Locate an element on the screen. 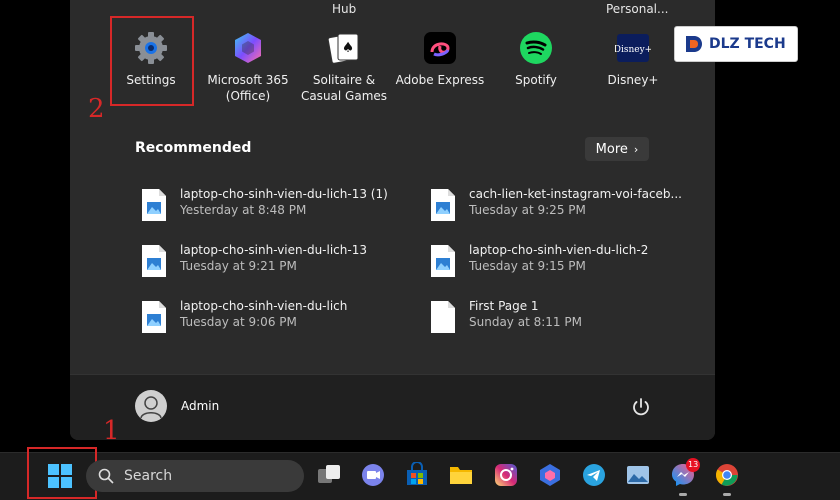 The height and width of the screenshot is (500, 840). user-name: Admin is located at coordinates (200, 406).